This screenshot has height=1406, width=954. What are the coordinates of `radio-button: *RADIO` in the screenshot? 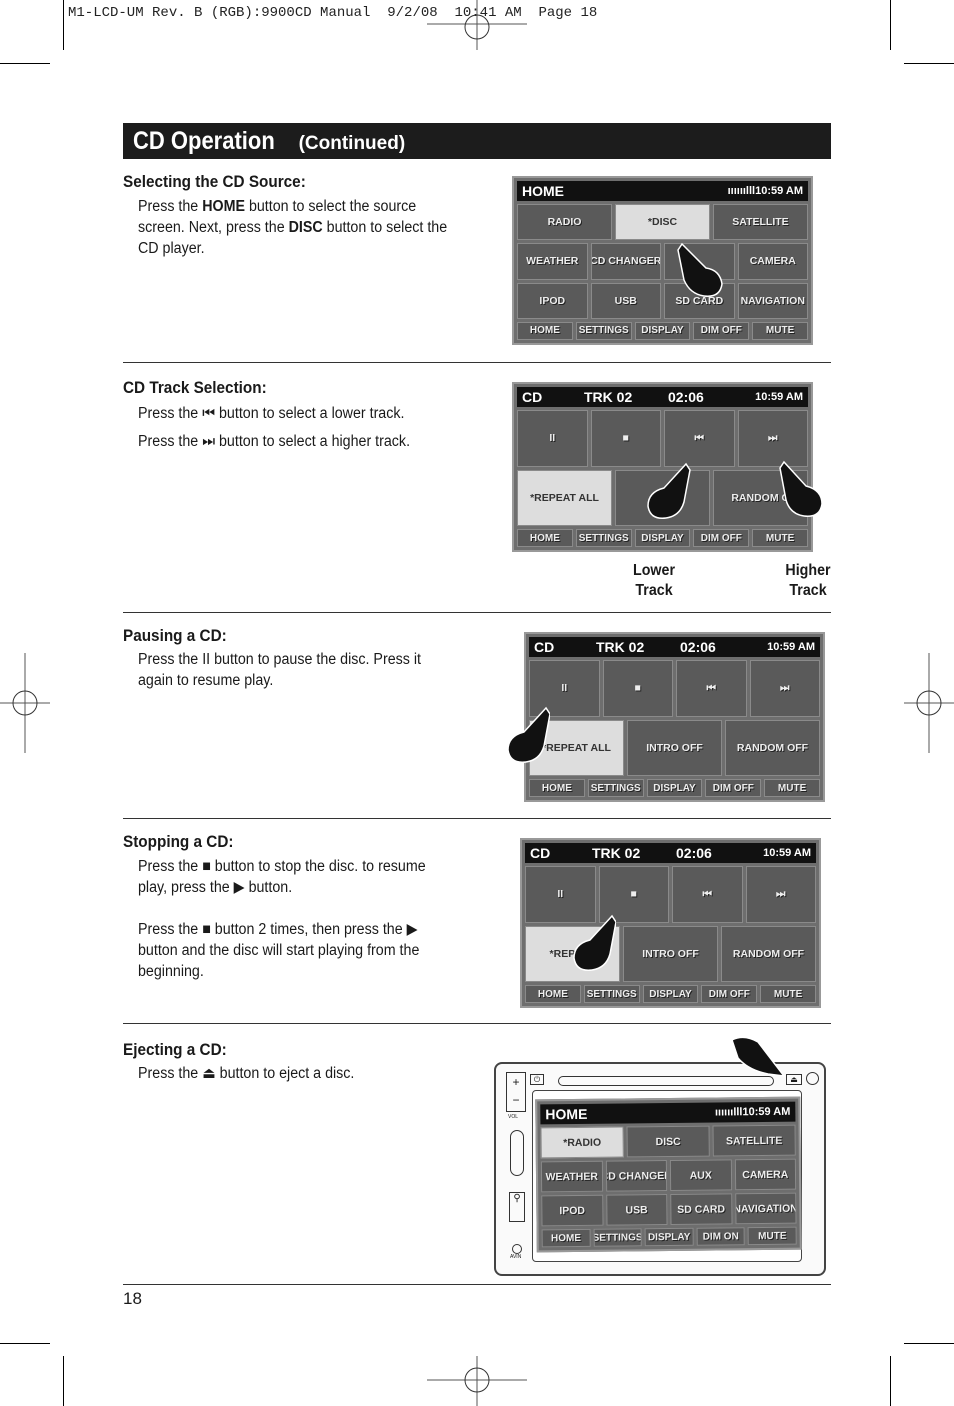 It's located at (582, 1142).